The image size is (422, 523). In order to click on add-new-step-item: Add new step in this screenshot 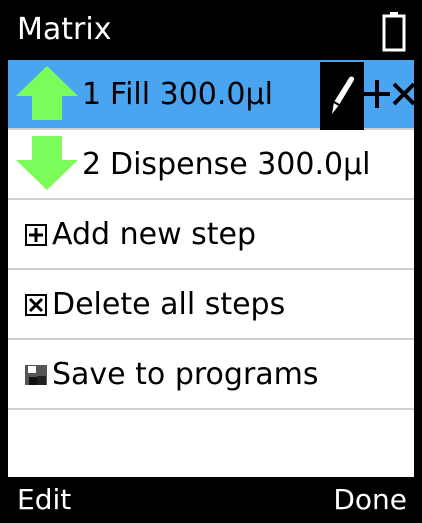, I will do `click(211, 235)`.